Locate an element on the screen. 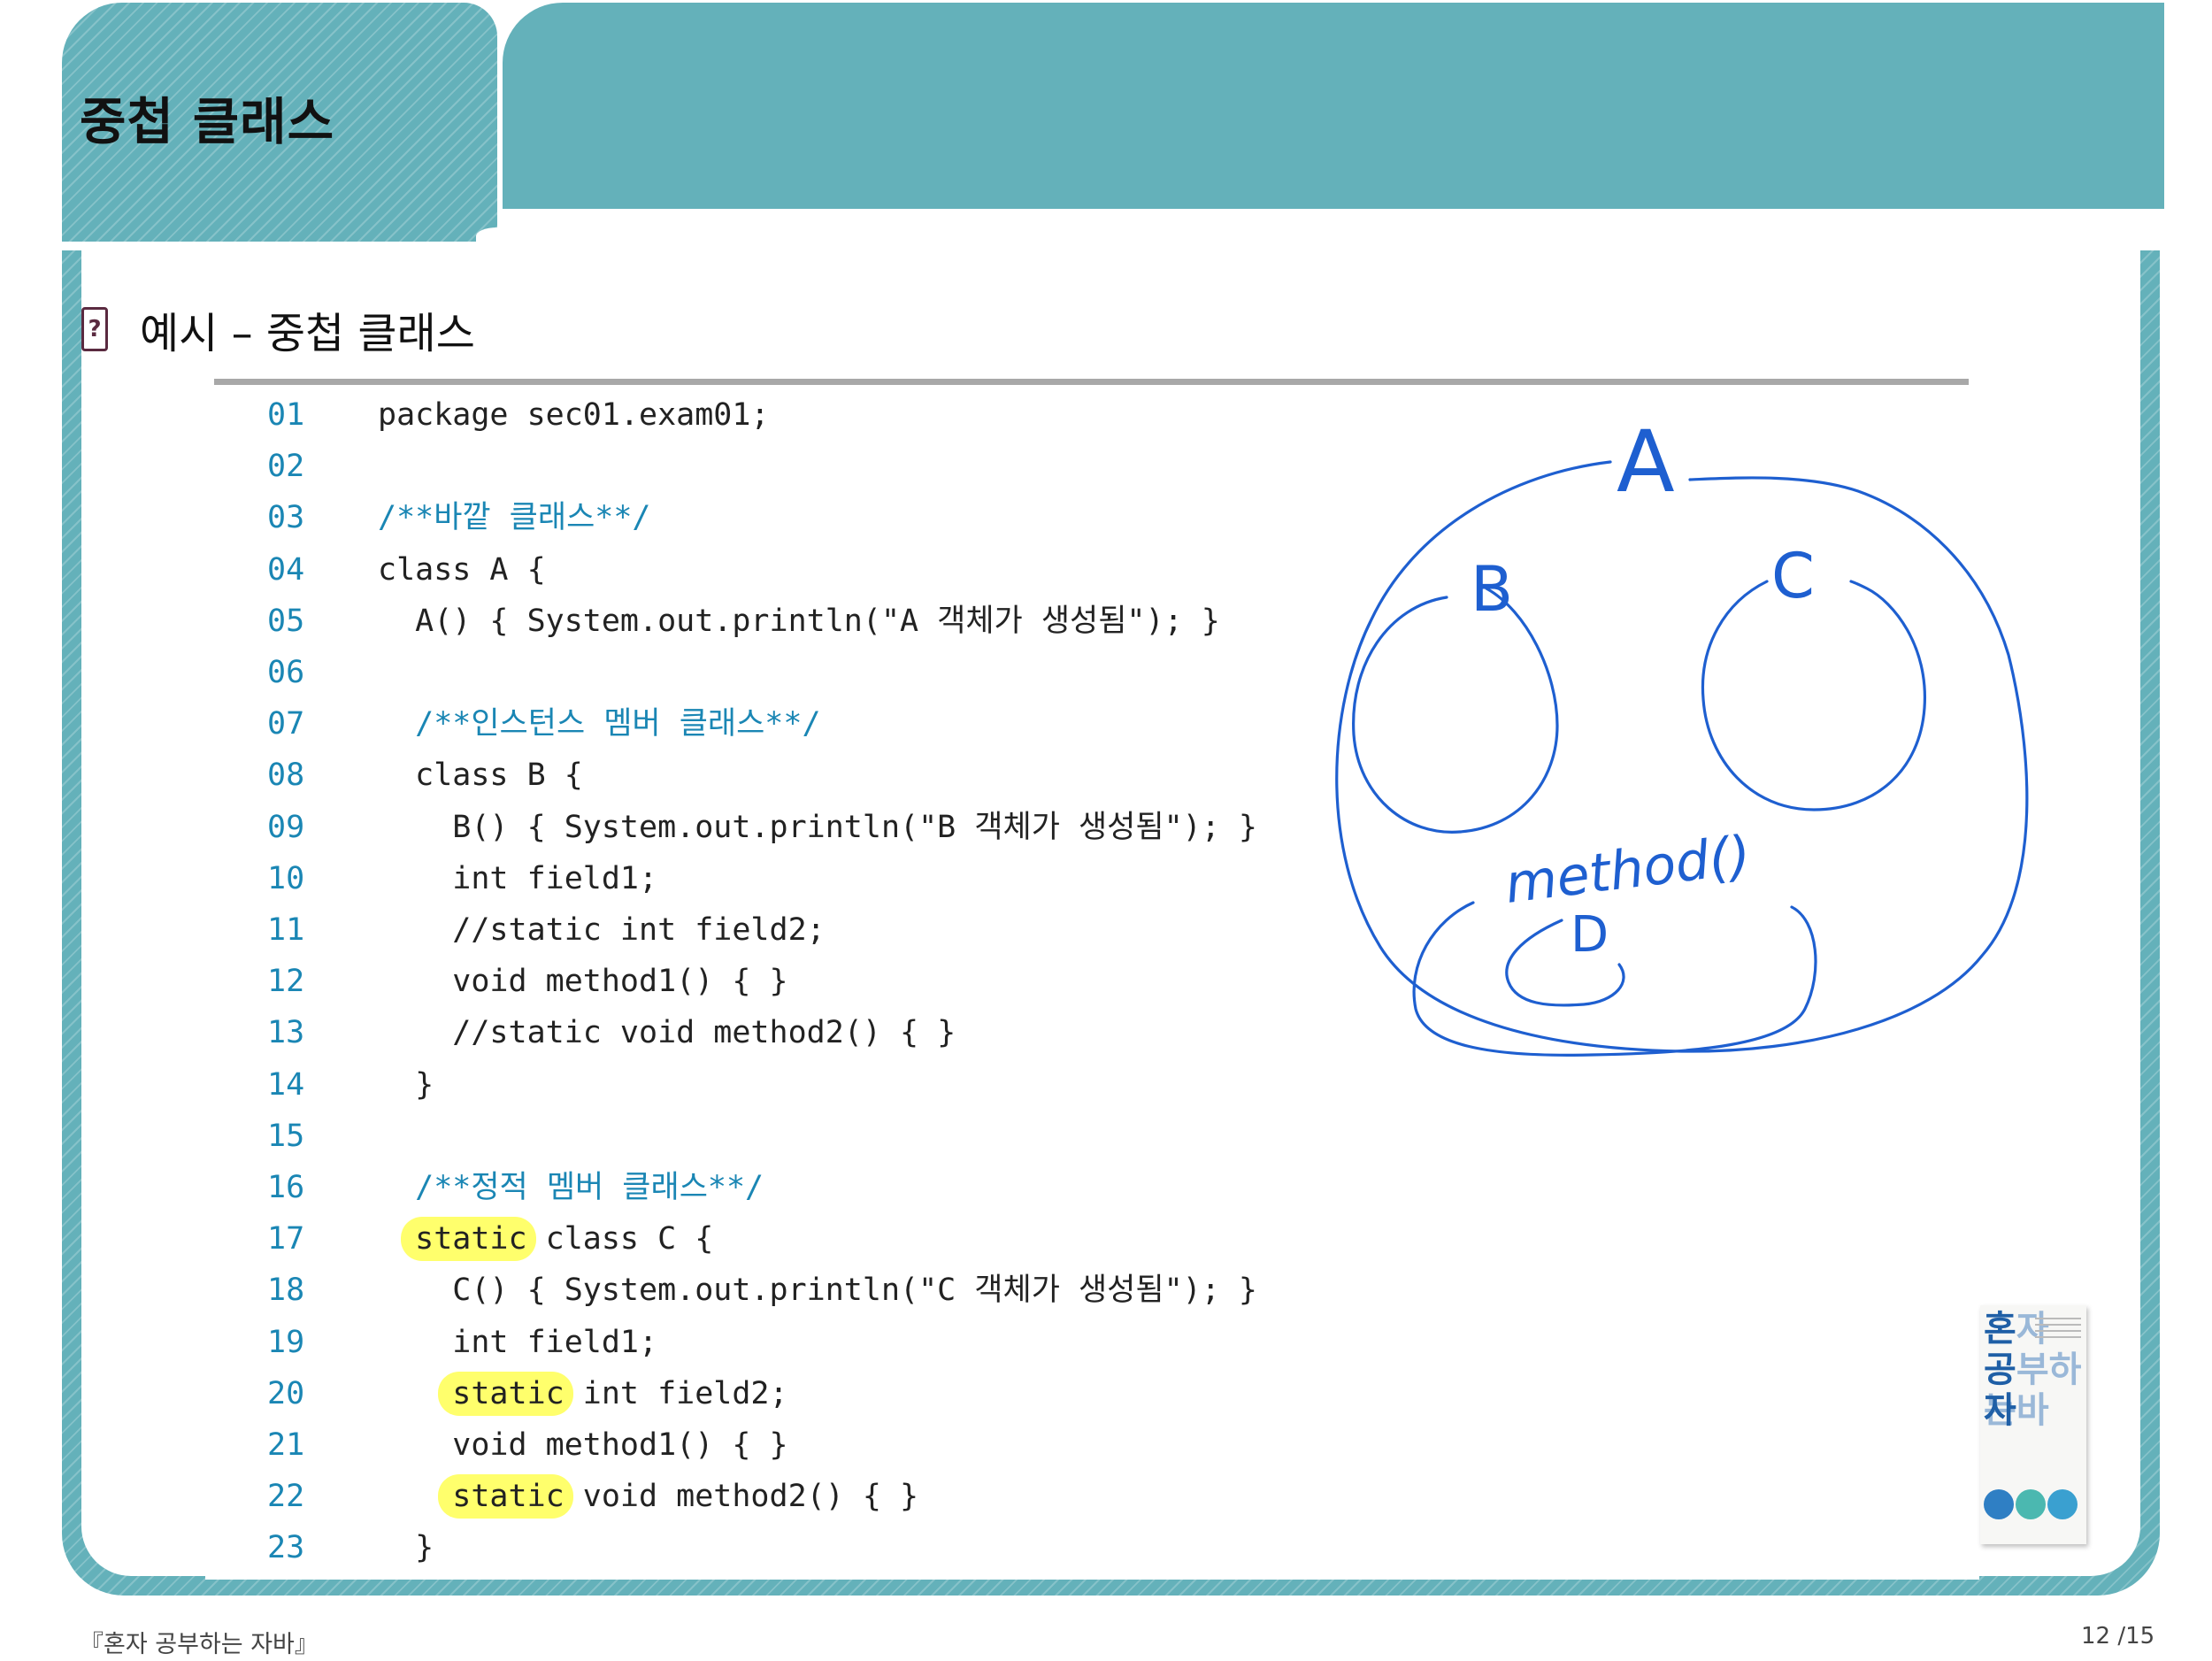 The height and width of the screenshot is (1661, 2212). section-heading-text: 예시 – 중첩 클래스 is located at coordinates (308, 333).